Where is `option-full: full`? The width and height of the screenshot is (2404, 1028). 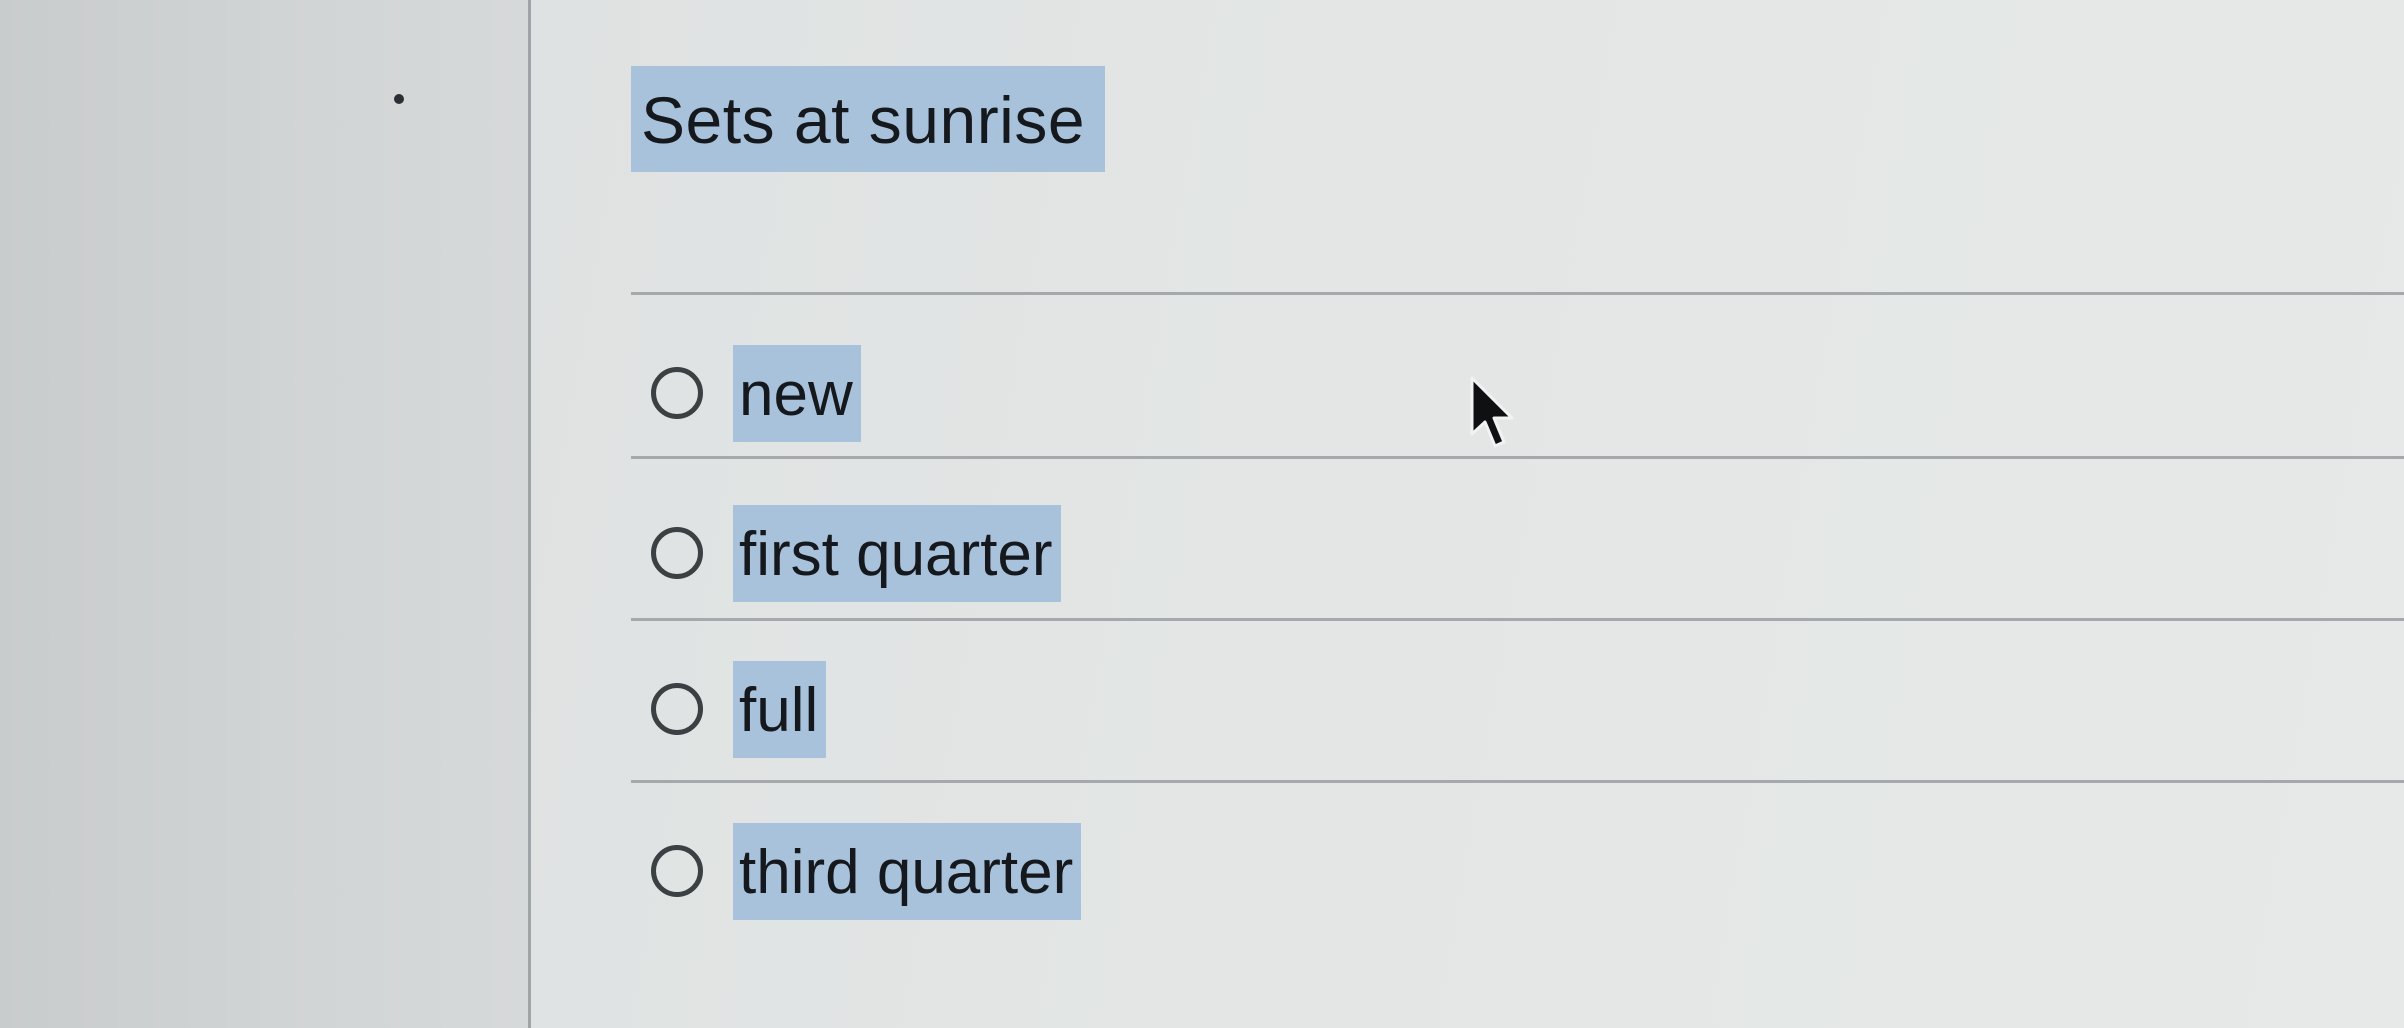 option-full: full is located at coordinates (739, 709).